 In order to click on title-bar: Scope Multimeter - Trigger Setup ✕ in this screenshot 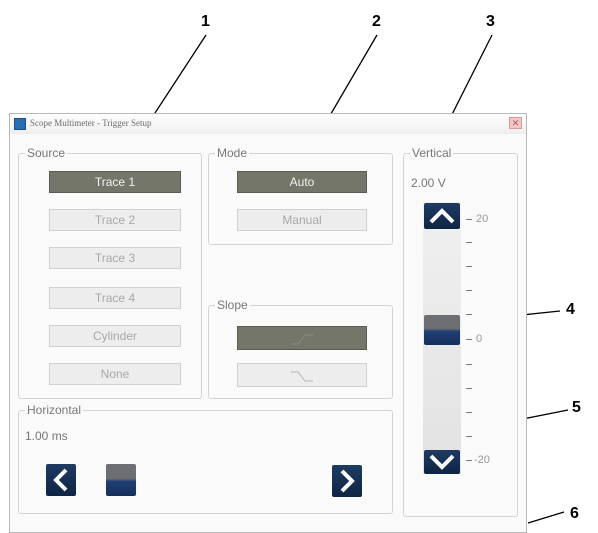, I will do `click(268, 124)`.